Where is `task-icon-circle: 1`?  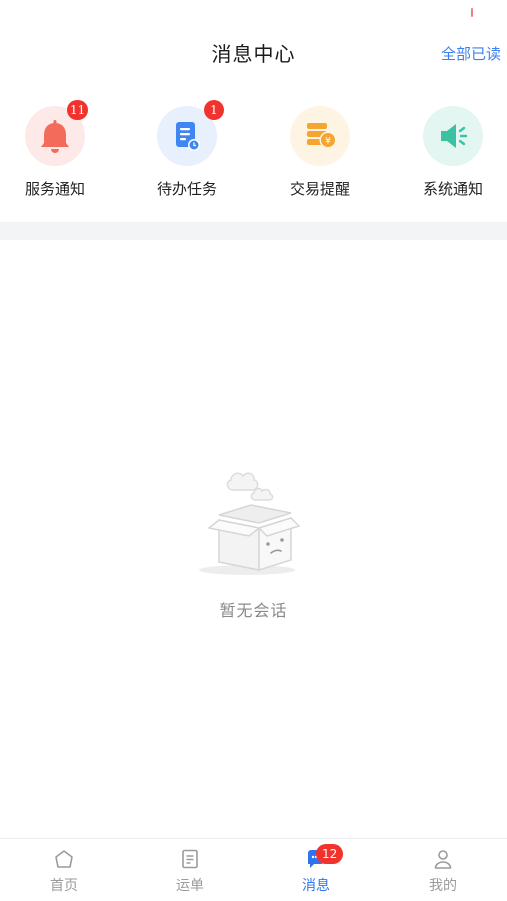 task-icon-circle: 1 is located at coordinates (190, 133).